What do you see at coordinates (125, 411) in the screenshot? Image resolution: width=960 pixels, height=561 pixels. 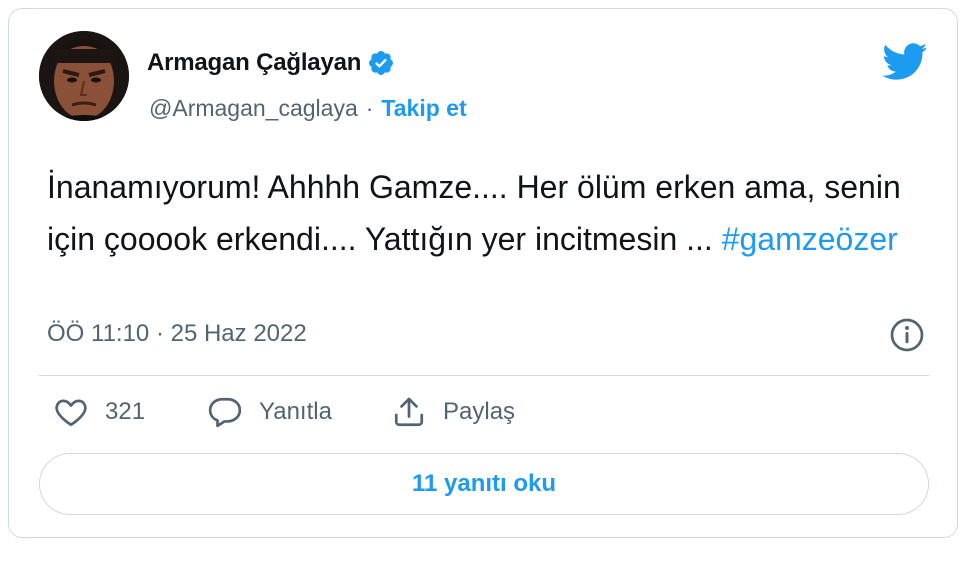 I see `like-count: 321` at bounding box center [125, 411].